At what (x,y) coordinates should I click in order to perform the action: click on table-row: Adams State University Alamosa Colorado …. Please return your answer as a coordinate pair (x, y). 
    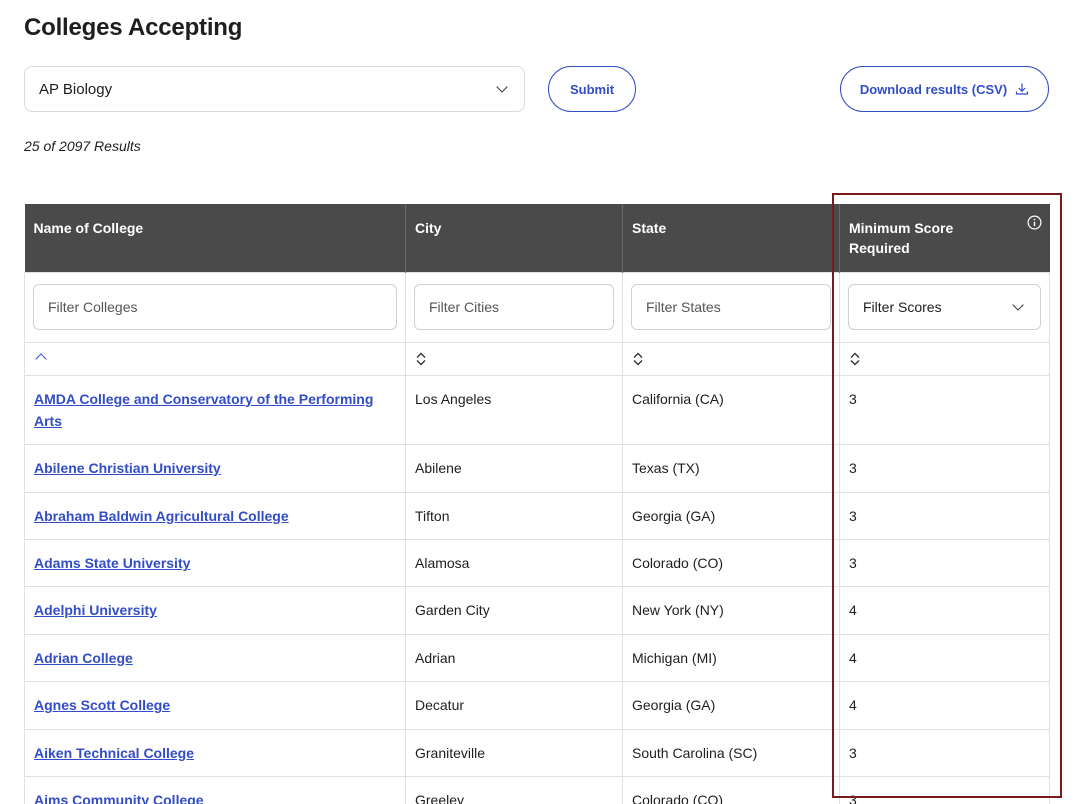
    Looking at the image, I should click on (537, 563).